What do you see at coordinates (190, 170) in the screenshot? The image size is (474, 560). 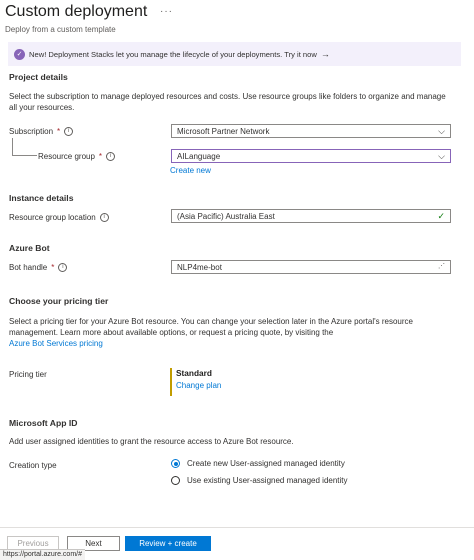 I see `create-new-link: Create new` at bounding box center [190, 170].